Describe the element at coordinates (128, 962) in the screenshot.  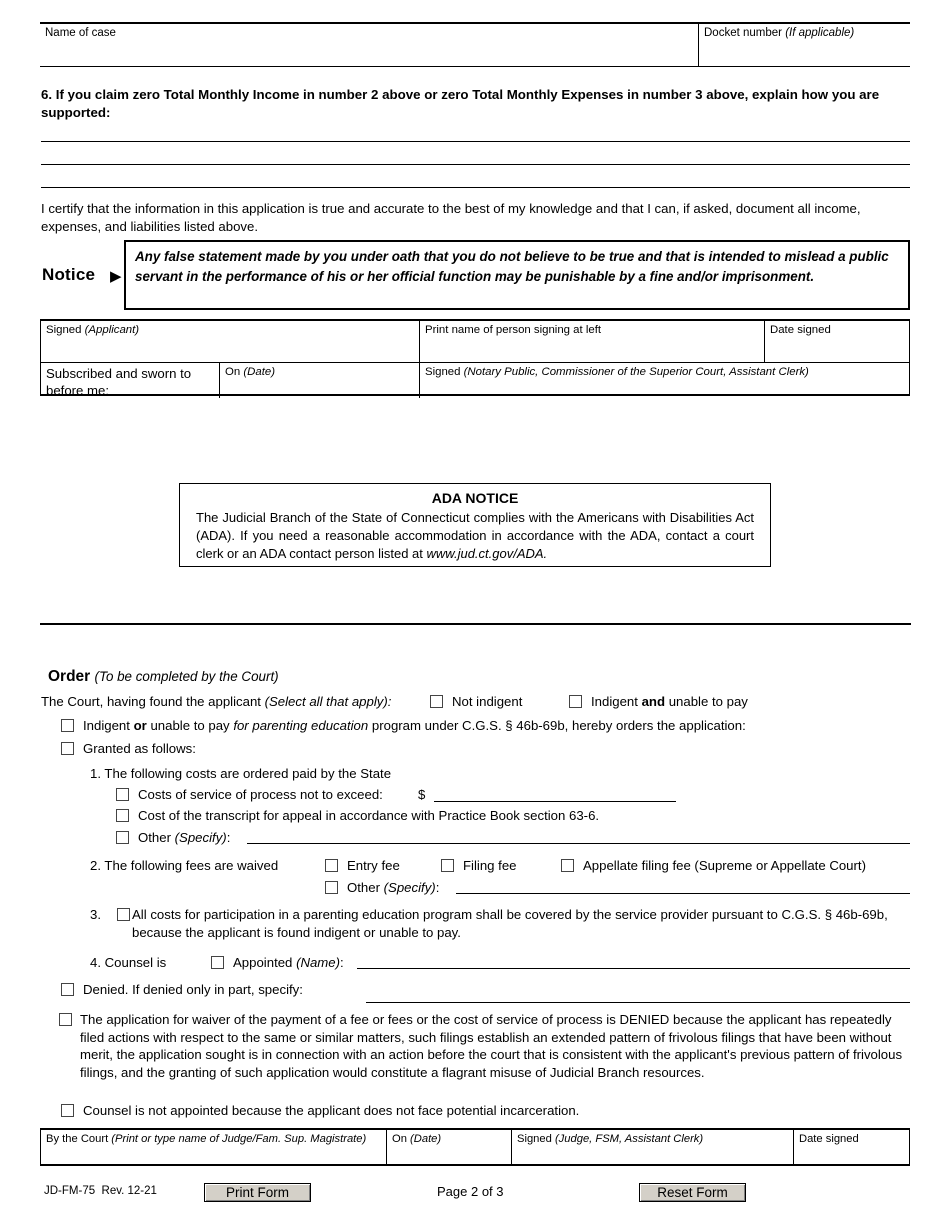
I see `item4-label: 4. Counsel is` at that location.